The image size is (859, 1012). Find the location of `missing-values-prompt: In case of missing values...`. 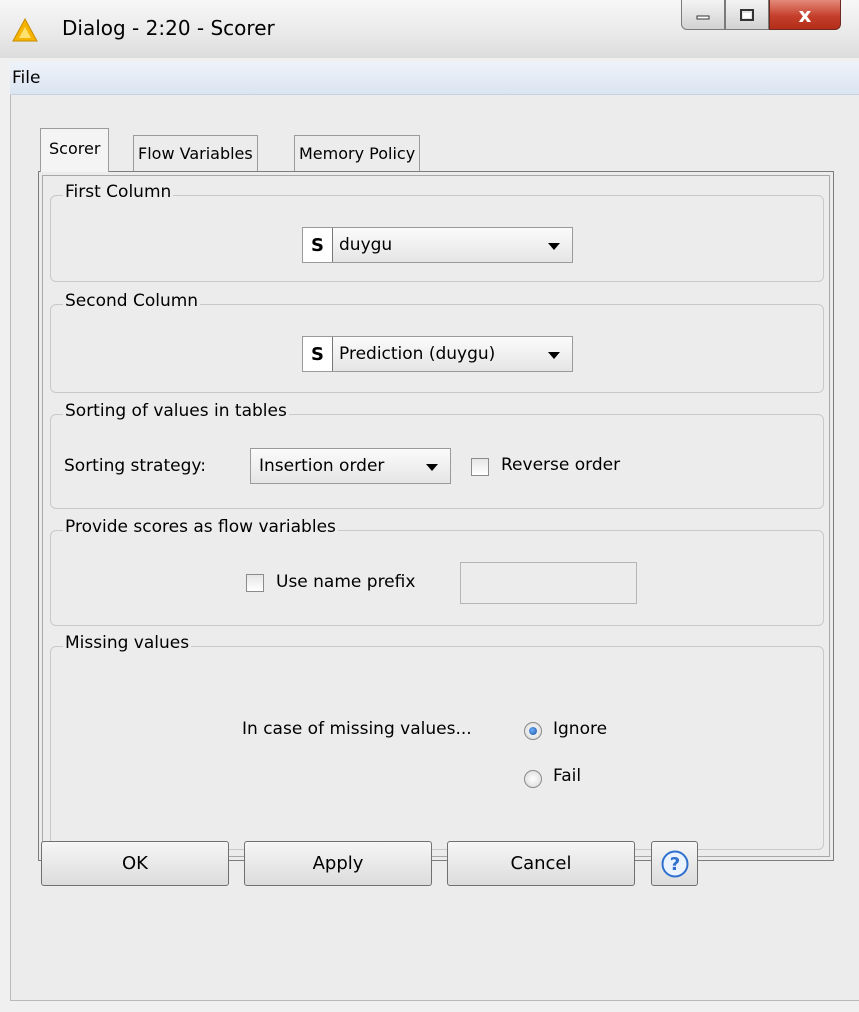

missing-values-prompt: In case of missing values... is located at coordinates (357, 729).